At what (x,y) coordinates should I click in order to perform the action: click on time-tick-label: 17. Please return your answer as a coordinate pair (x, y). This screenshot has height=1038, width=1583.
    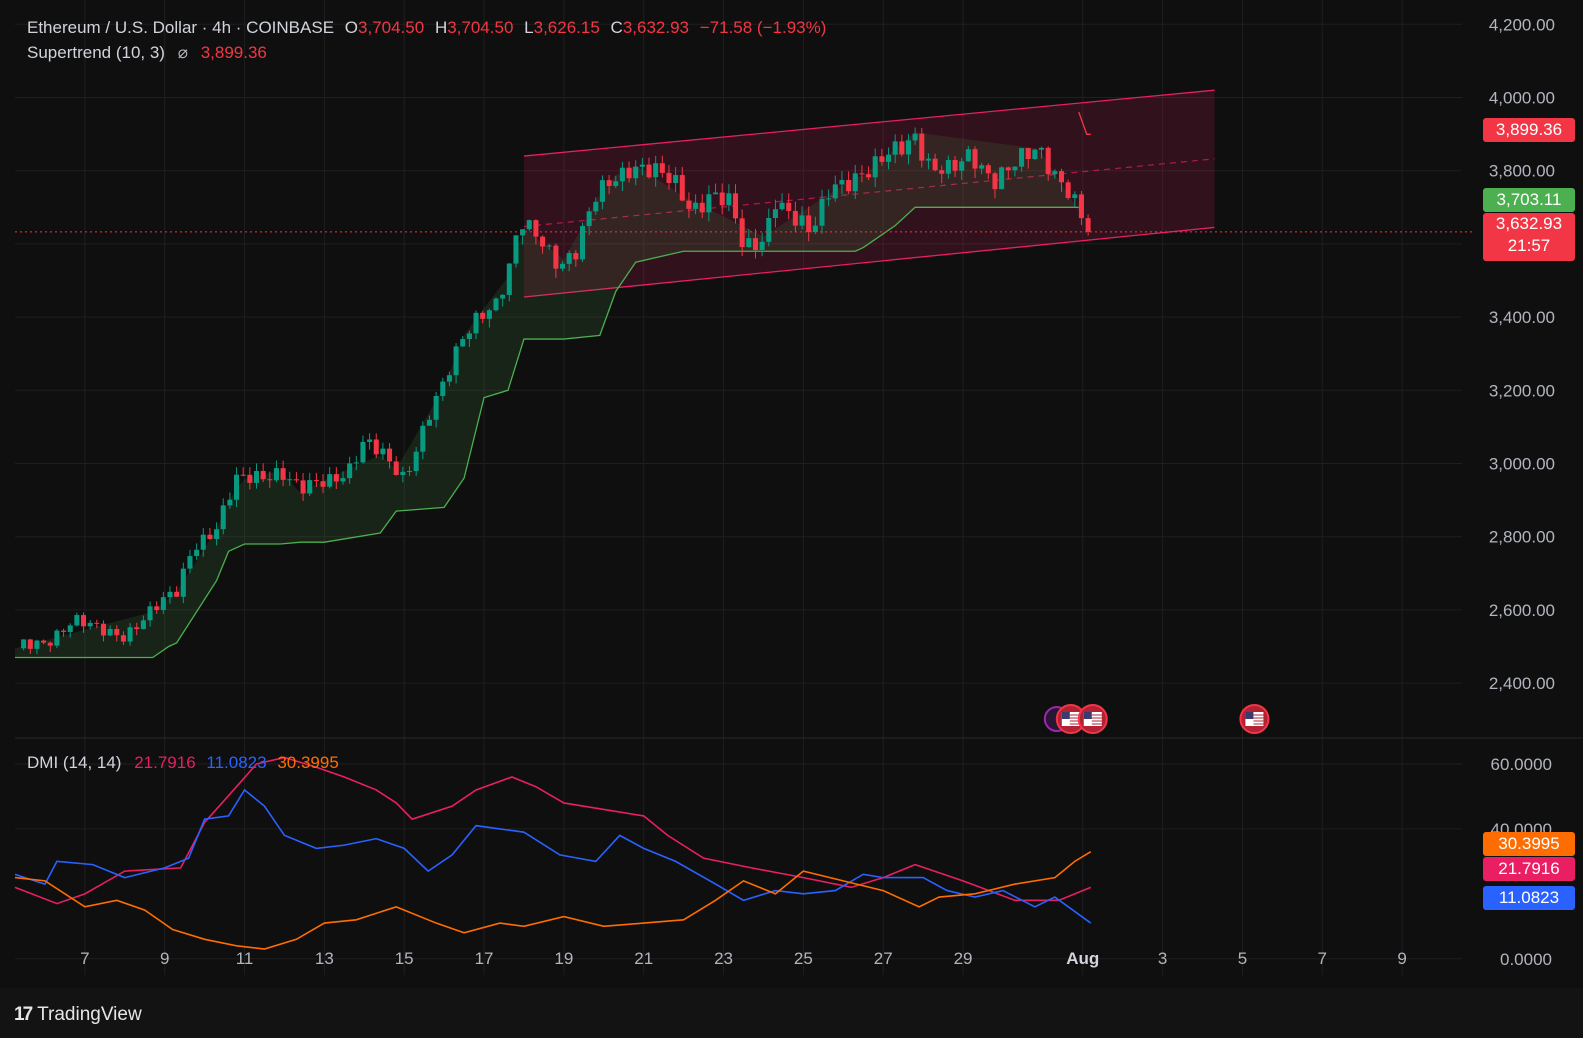
    Looking at the image, I should click on (484, 958).